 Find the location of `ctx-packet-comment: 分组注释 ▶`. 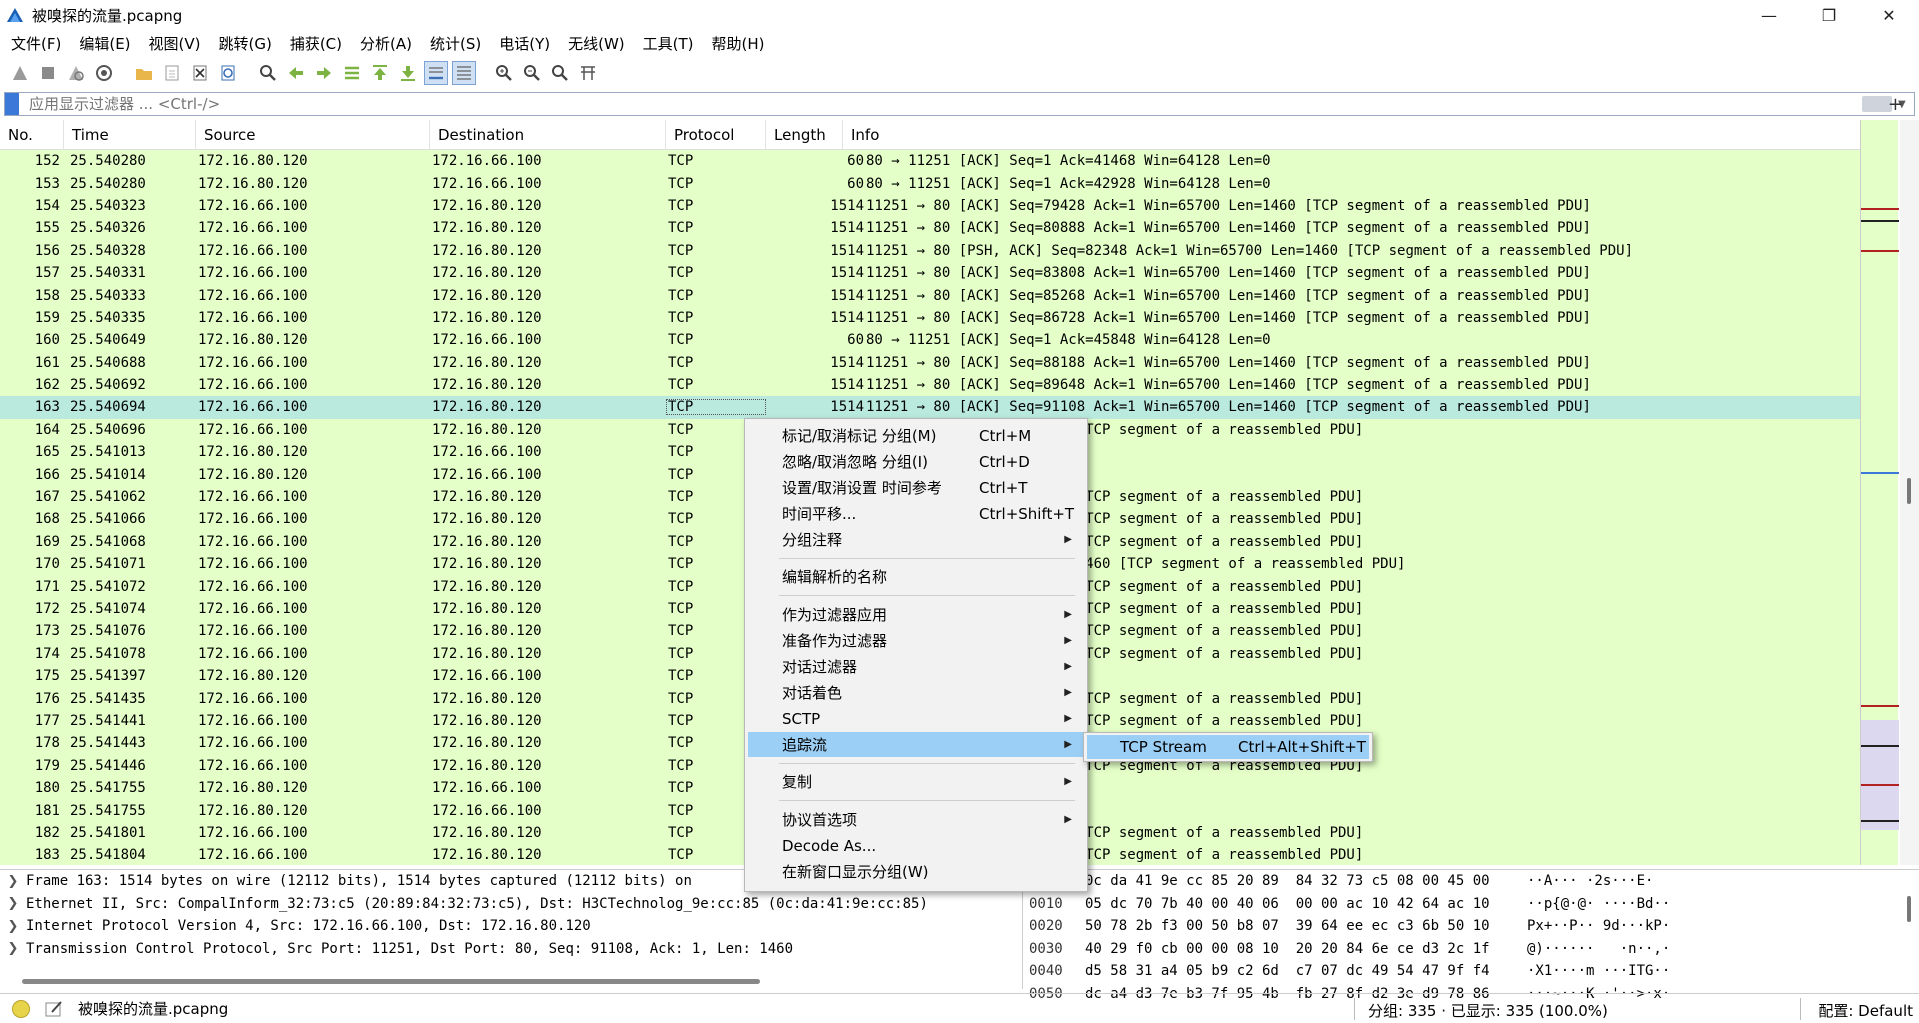

ctx-packet-comment: 分组注释 ▶ is located at coordinates (916, 539).